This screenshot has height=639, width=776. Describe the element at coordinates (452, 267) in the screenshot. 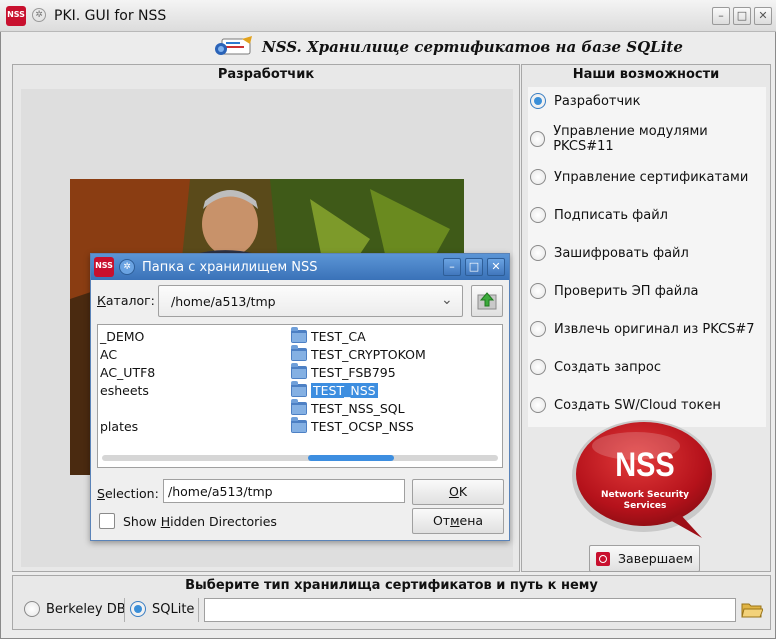

I see `dialog-minimize-button: –` at that location.